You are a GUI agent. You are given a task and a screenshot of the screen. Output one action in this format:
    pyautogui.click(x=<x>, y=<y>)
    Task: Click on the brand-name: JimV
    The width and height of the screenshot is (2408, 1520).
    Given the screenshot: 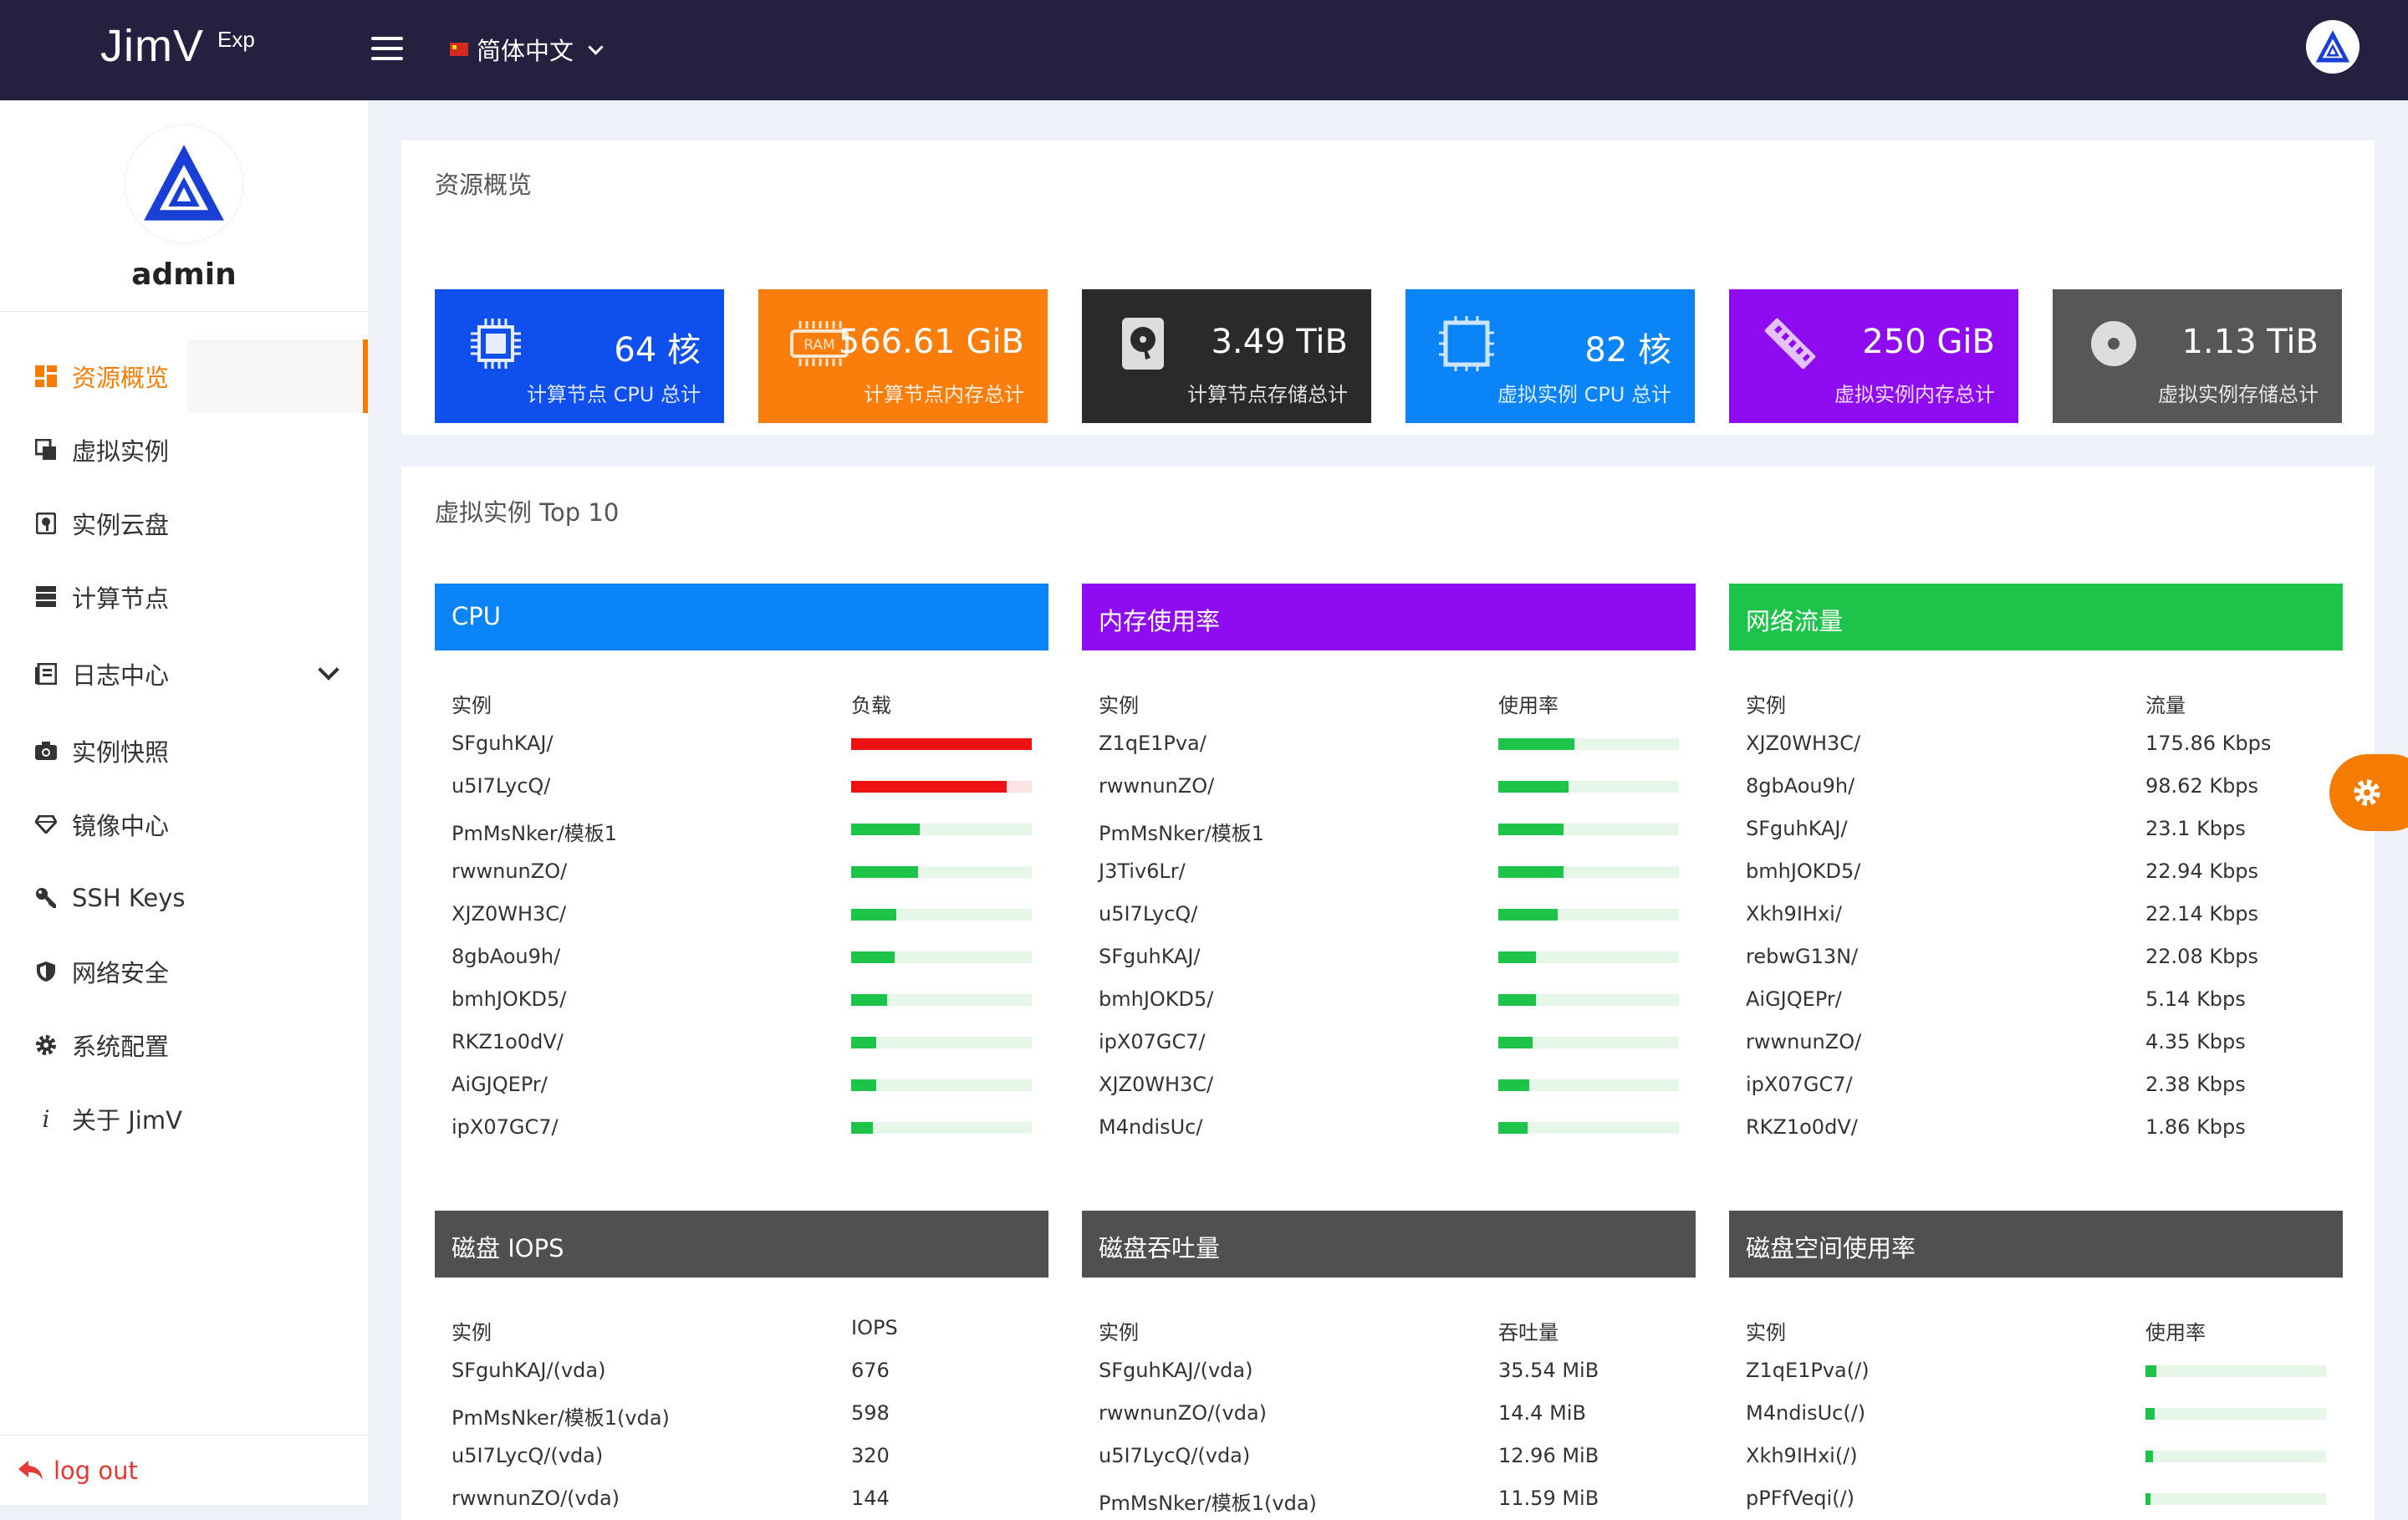 What is the action you would take?
    pyautogui.click(x=152, y=46)
    